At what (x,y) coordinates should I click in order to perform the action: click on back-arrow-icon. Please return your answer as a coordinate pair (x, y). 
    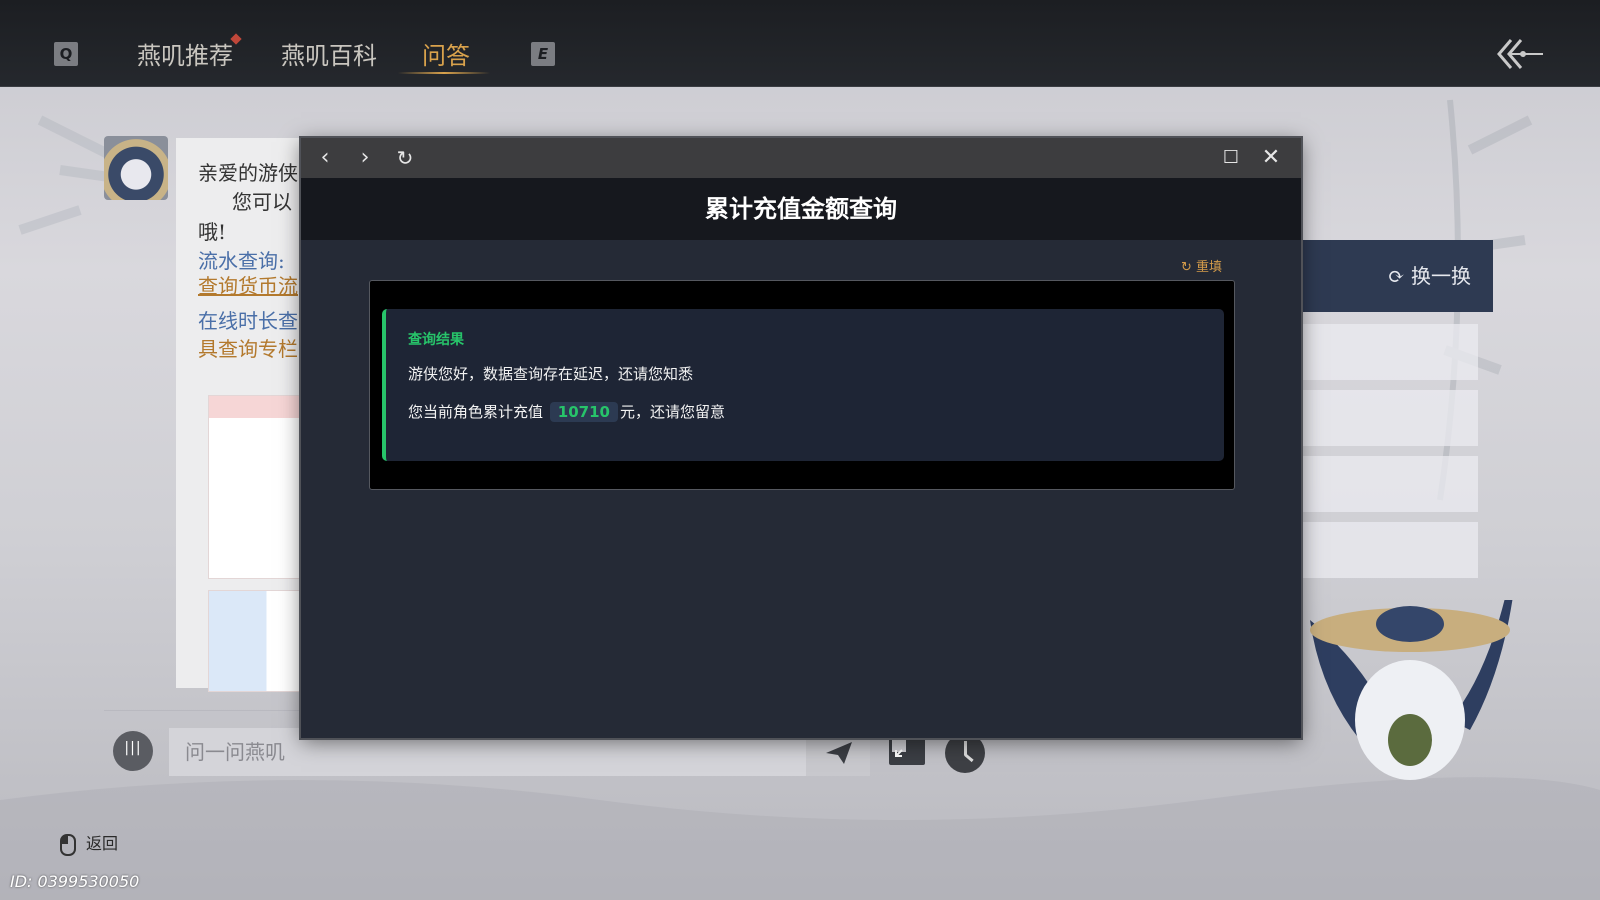
    Looking at the image, I should click on (1520, 54).